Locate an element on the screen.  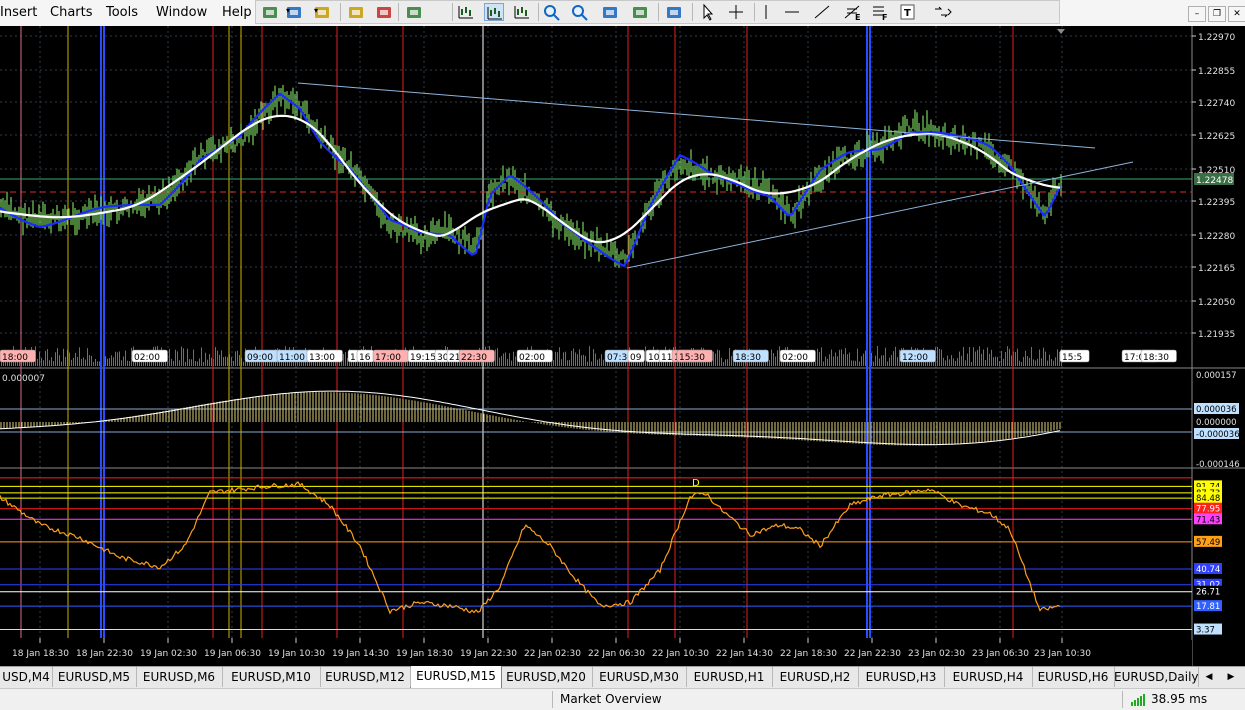
tab-usd-m4: USD,M4 is located at coordinates (26, 677).